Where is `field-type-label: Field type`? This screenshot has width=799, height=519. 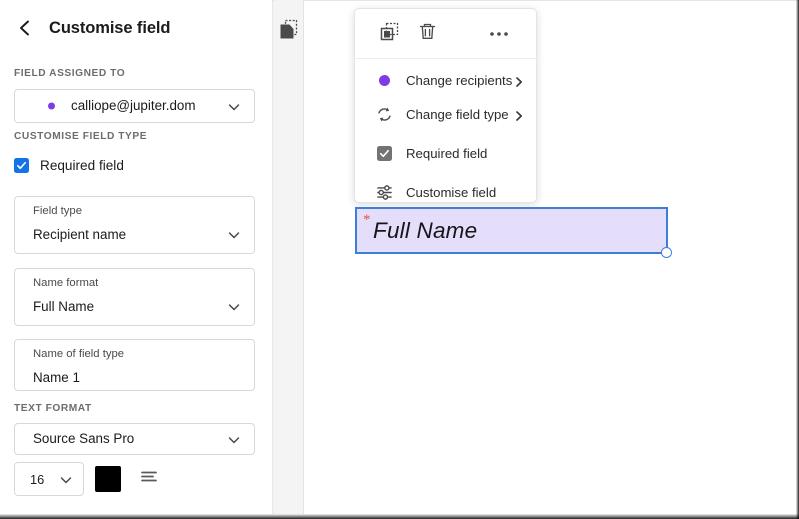
field-type-label: Field type is located at coordinates (57, 211).